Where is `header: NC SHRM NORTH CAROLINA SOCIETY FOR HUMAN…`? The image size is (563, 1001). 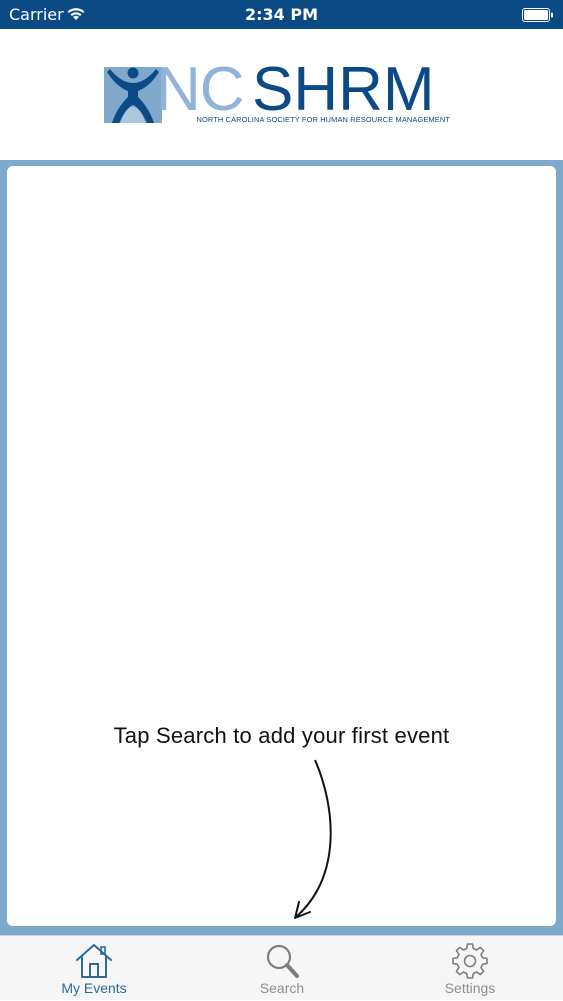
header: NC SHRM NORTH CAROLINA SOCIETY FOR HUMAN… is located at coordinates (281, 94).